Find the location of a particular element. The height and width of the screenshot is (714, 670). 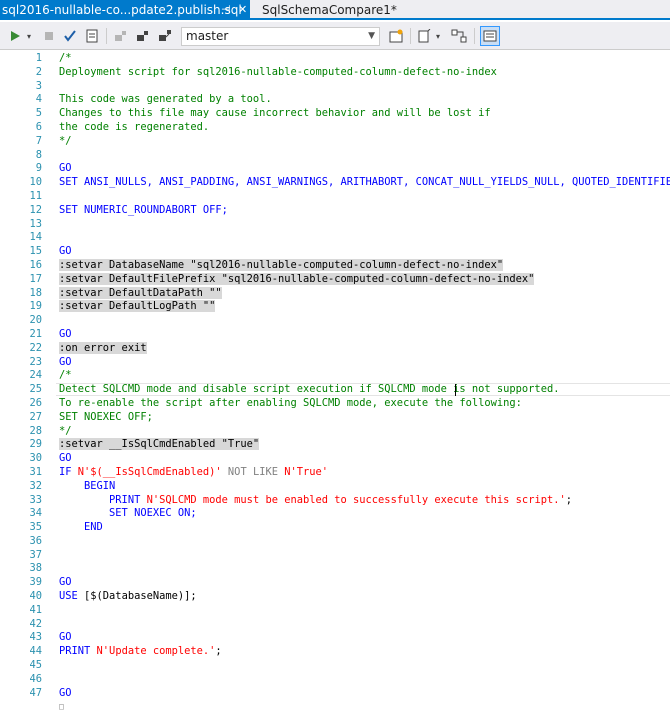

line-number: 13 is located at coordinates (35, 223).